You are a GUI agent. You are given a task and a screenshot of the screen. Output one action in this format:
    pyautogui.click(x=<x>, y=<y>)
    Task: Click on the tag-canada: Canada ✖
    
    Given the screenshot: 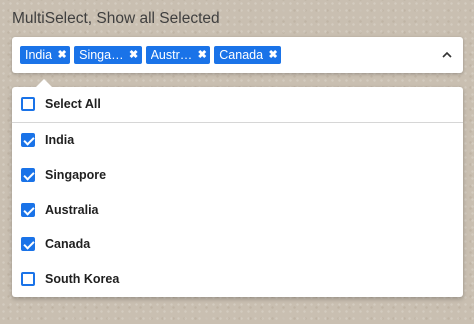 What is the action you would take?
    pyautogui.click(x=248, y=55)
    